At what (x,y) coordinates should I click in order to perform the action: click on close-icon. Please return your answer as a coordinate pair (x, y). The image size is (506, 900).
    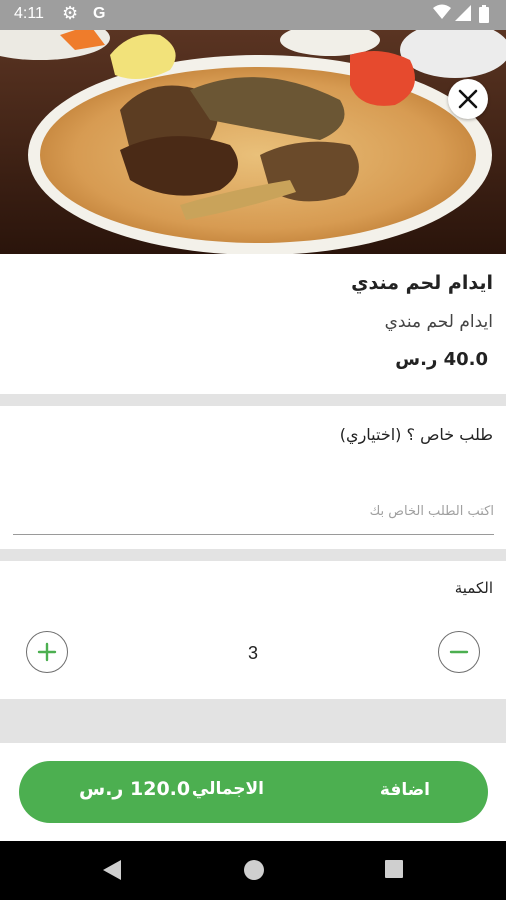
    Looking at the image, I should click on (468, 99).